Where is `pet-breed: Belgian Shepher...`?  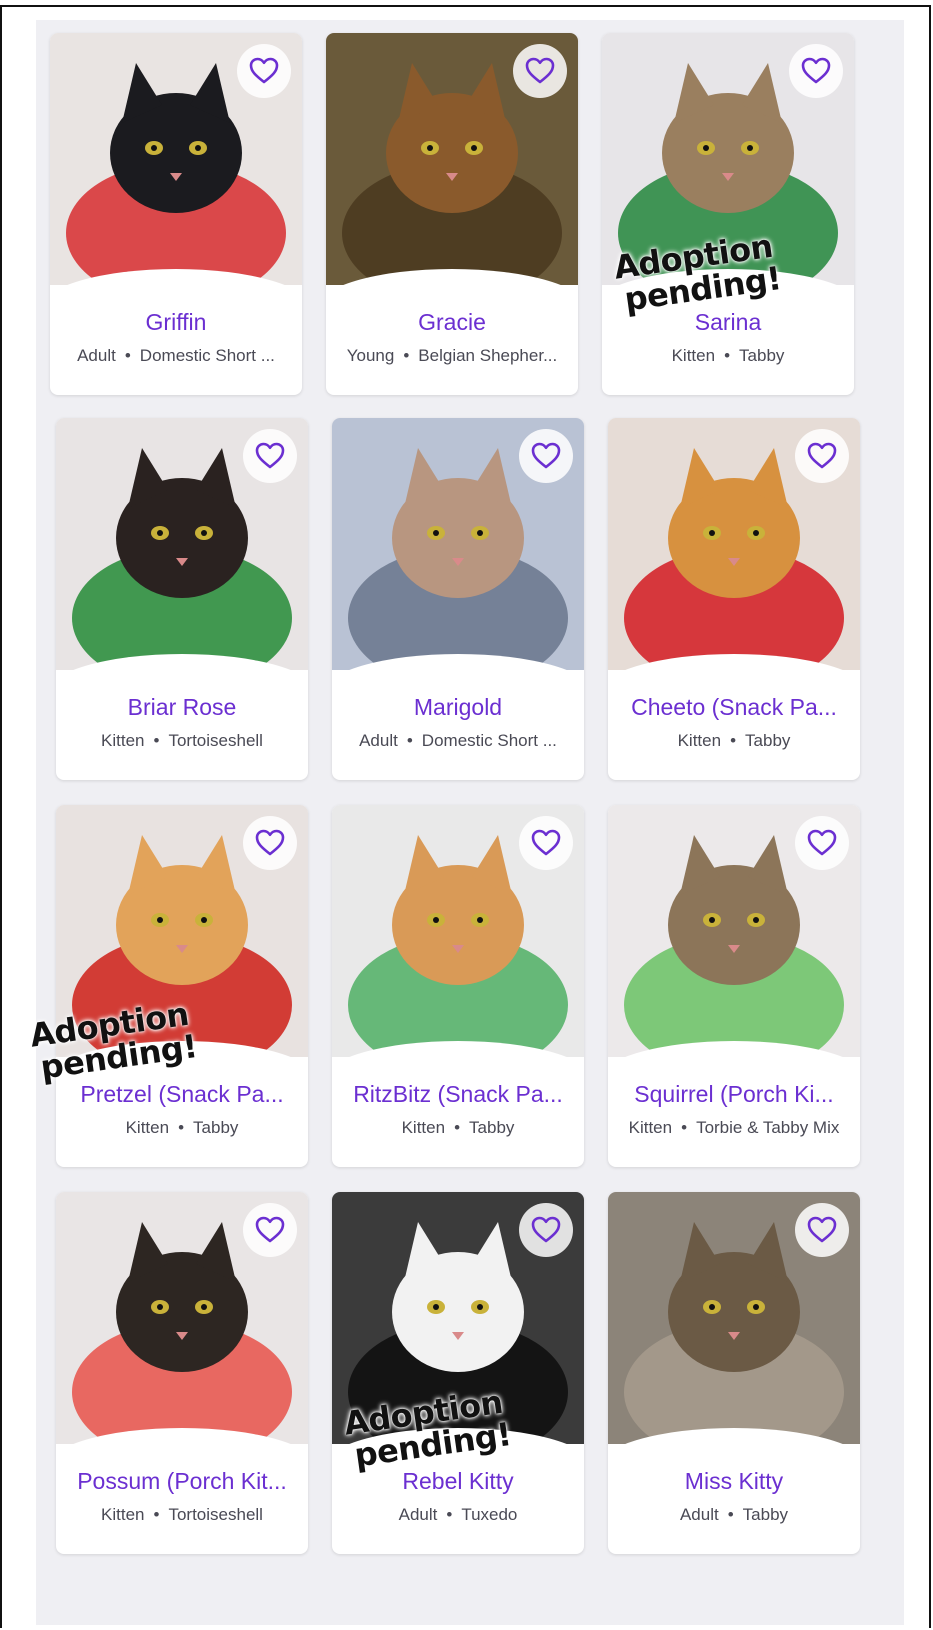 pet-breed: Belgian Shepher... is located at coordinates (488, 355).